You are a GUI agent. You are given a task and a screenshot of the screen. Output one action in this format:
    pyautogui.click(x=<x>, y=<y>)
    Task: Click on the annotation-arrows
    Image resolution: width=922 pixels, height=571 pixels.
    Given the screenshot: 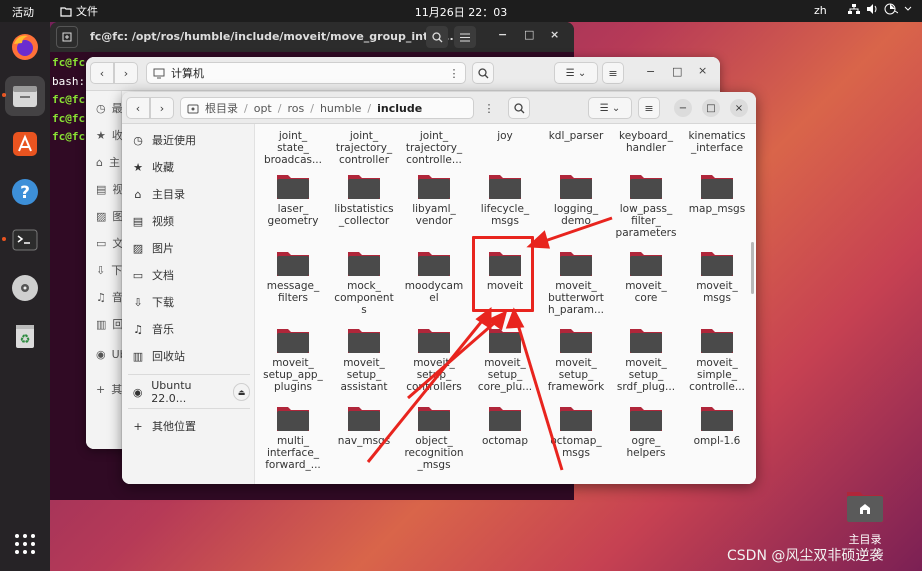 What is the action you would take?
    pyautogui.click(x=489, y=343)
    